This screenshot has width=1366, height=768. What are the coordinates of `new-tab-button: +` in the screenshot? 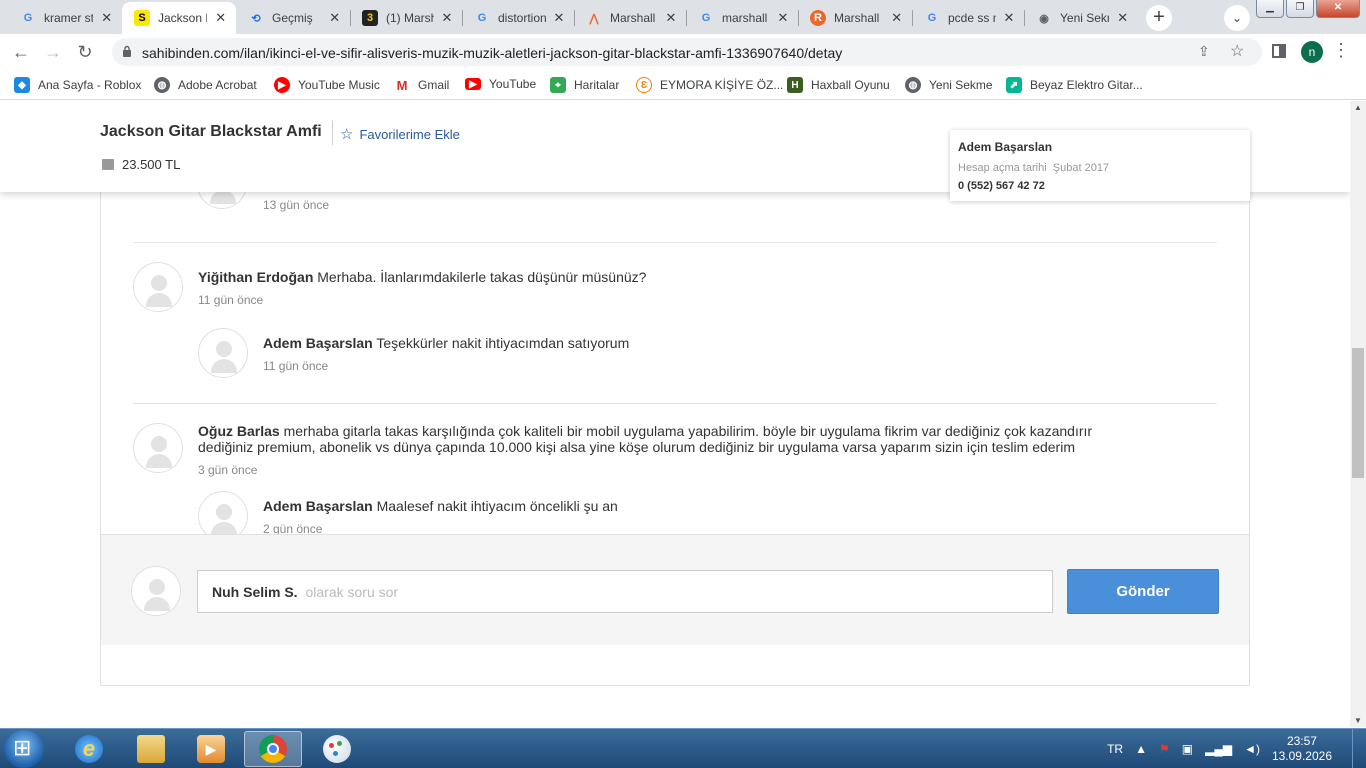 It's located at (1159, 18).